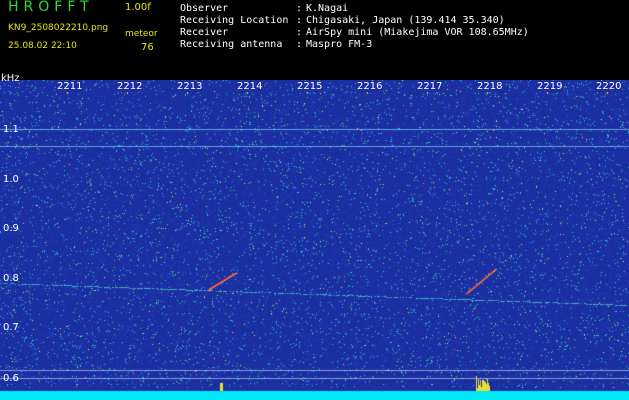  I want to click on x-tick-label: 2215, so click(310, 86).